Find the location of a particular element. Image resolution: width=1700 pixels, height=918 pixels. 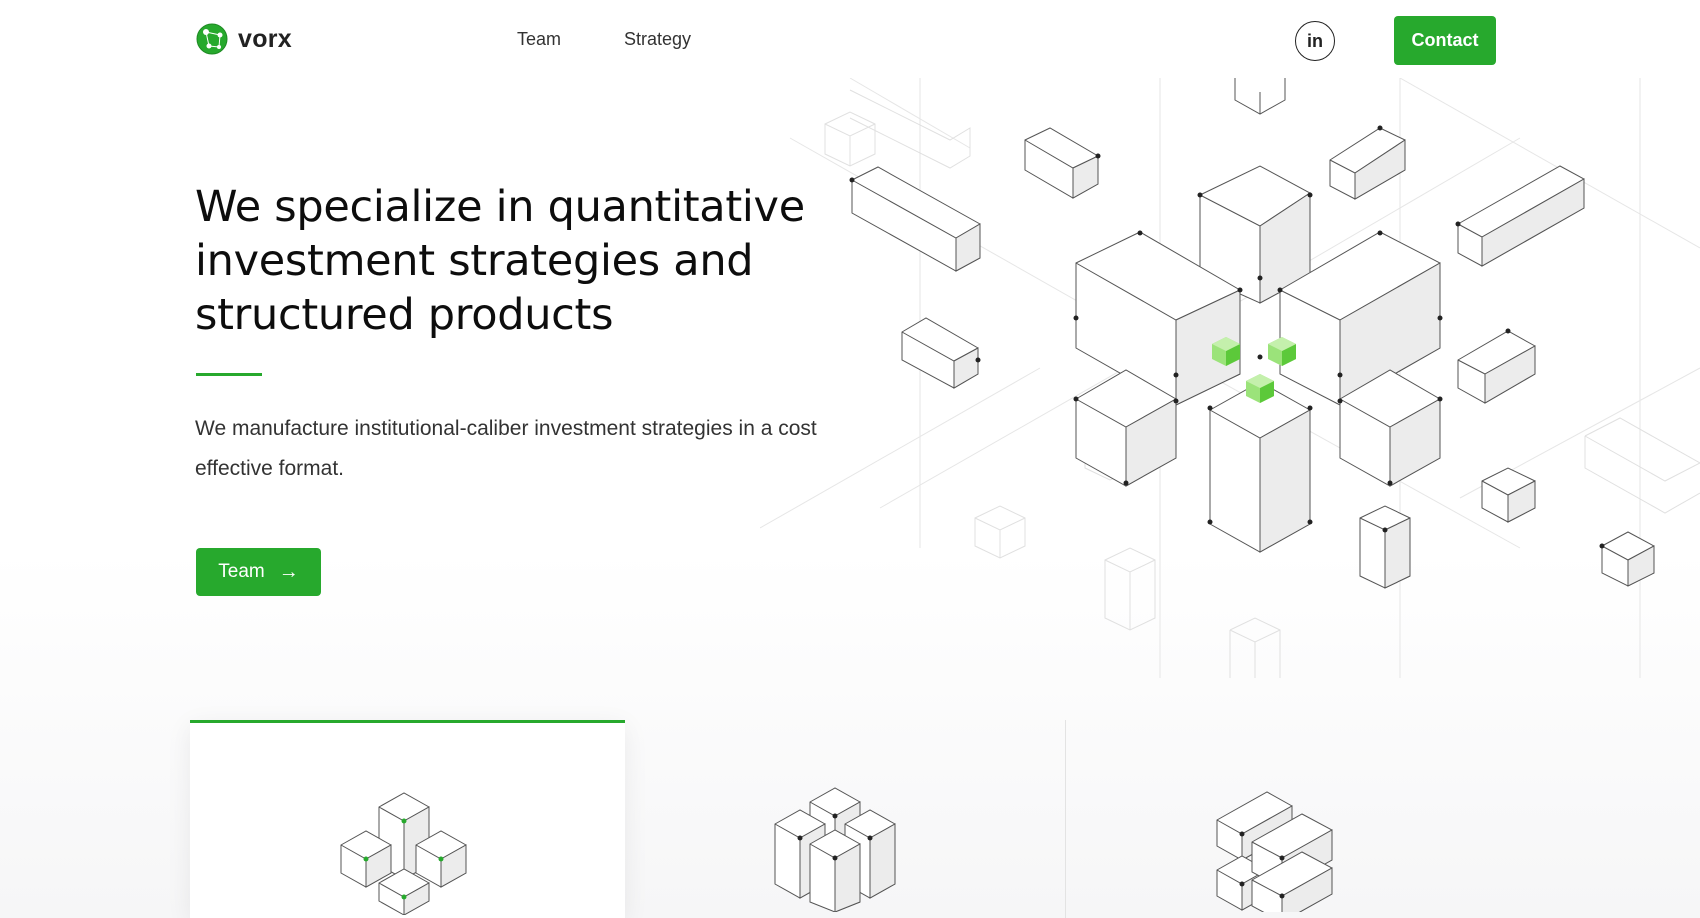

globe-logo-icon is located at coordinates (212, 39).